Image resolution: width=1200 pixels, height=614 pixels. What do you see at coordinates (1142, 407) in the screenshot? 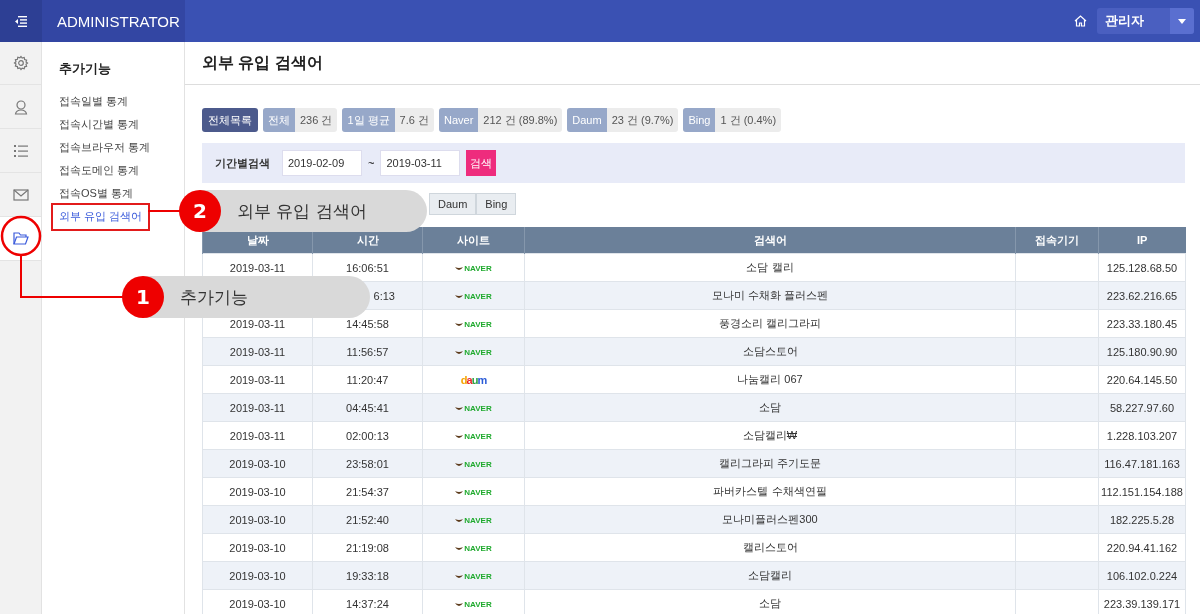
I see `ip-cell: 58.227.97.60` at bounding box center [1142, 407].